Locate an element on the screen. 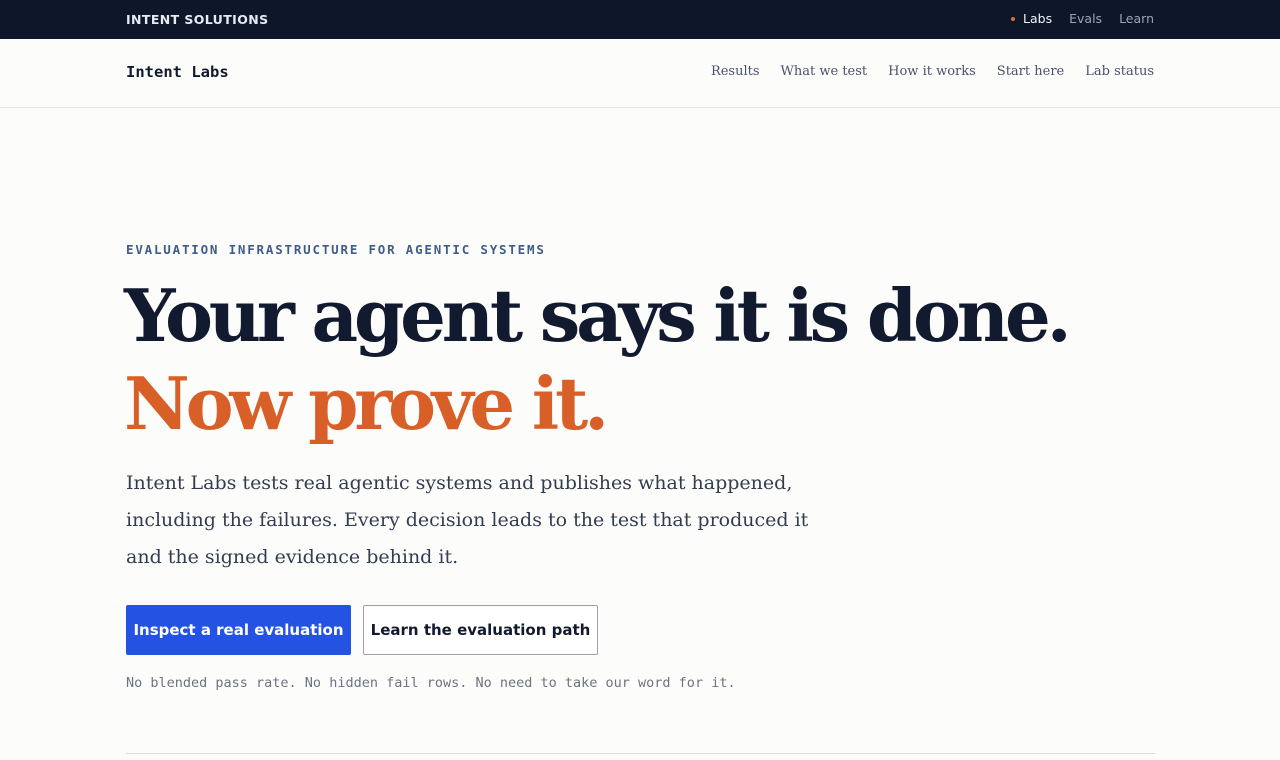  nav-lab-status: Lab status is located at coordinates (1119, 71).